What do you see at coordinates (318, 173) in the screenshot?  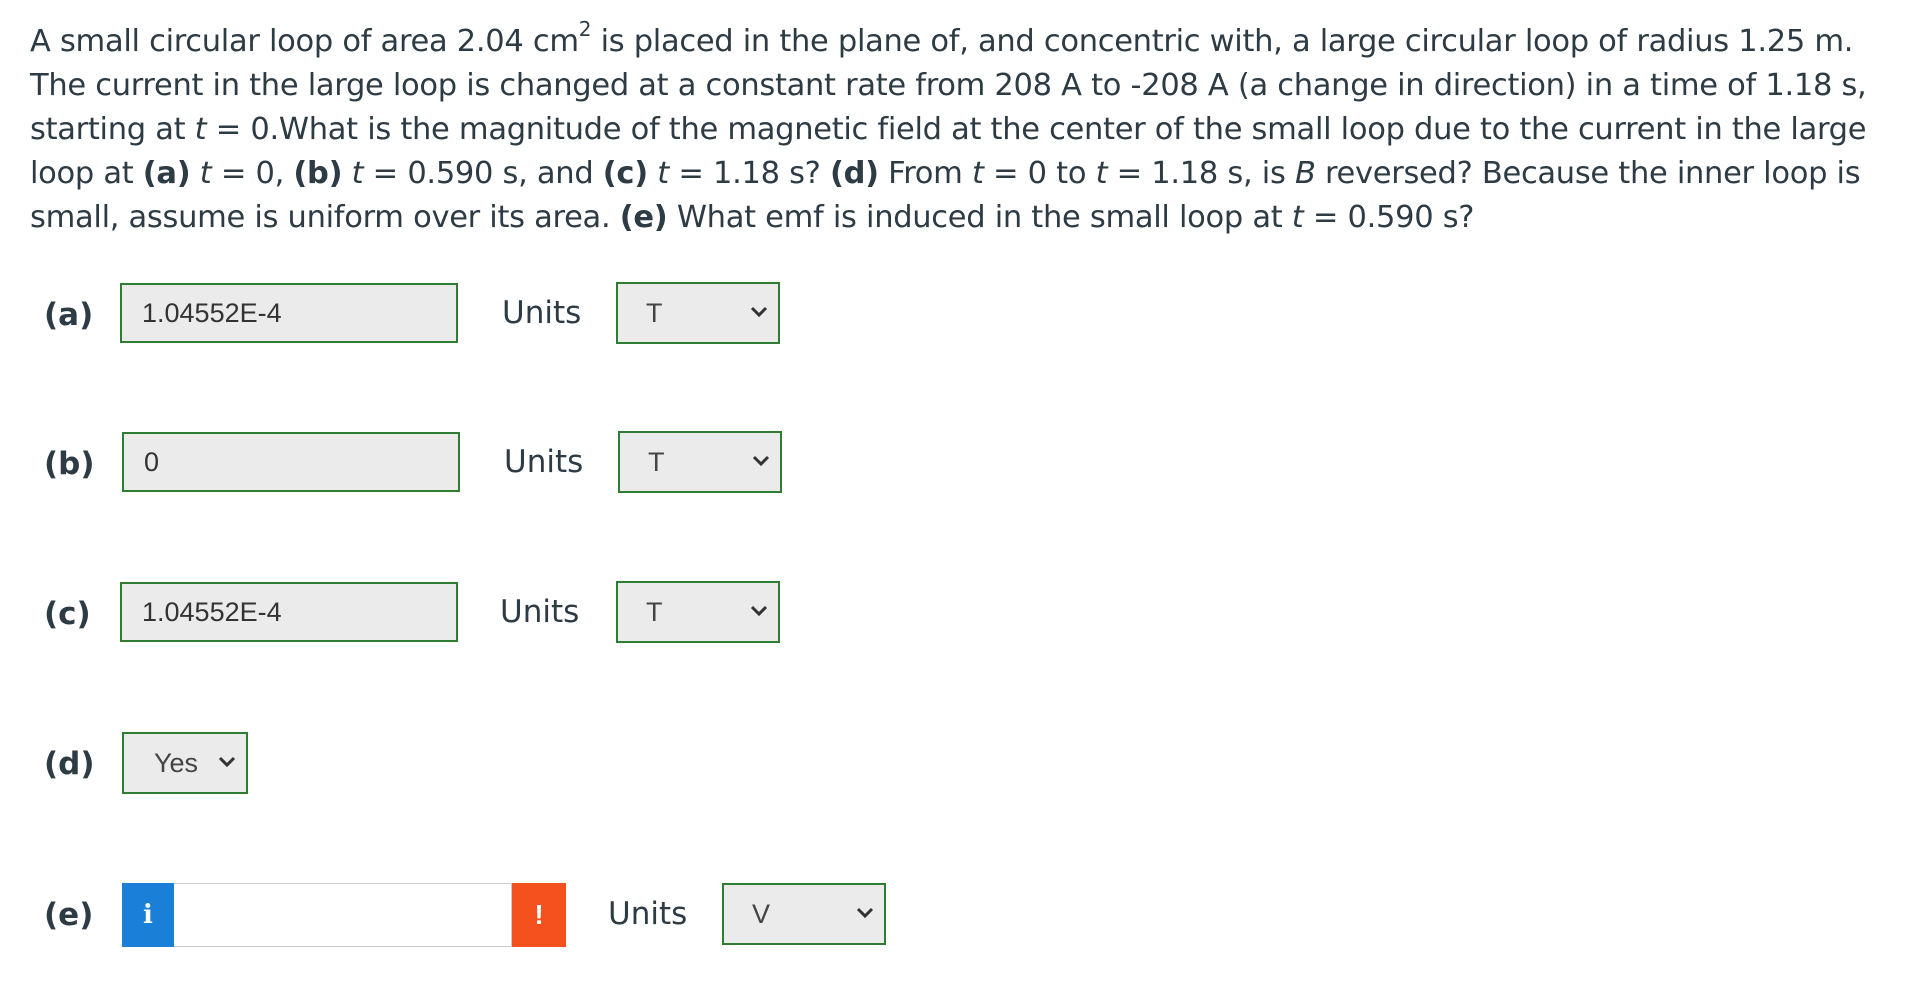 I see `part-ref-b: (b)` at bounding box center [318, 173].